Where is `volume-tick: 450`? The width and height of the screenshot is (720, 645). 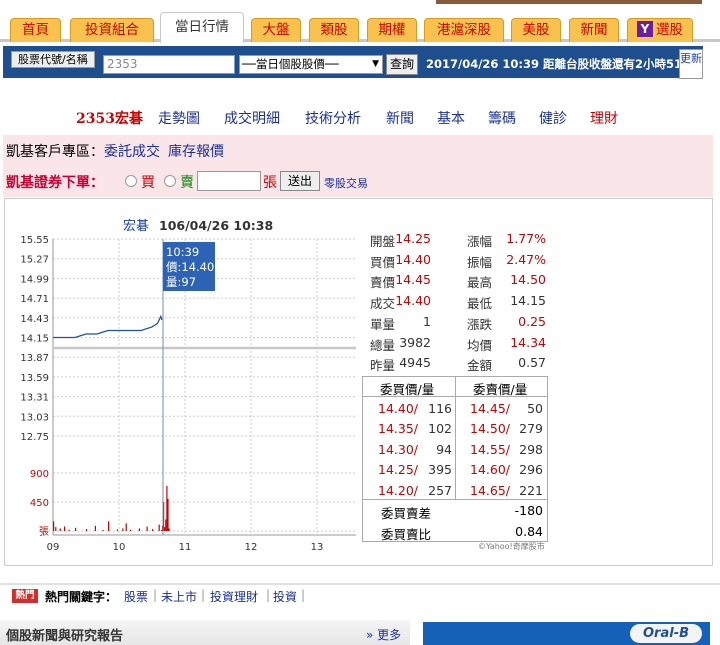
volume-tick: 450 is located at coordinates (39, 503).